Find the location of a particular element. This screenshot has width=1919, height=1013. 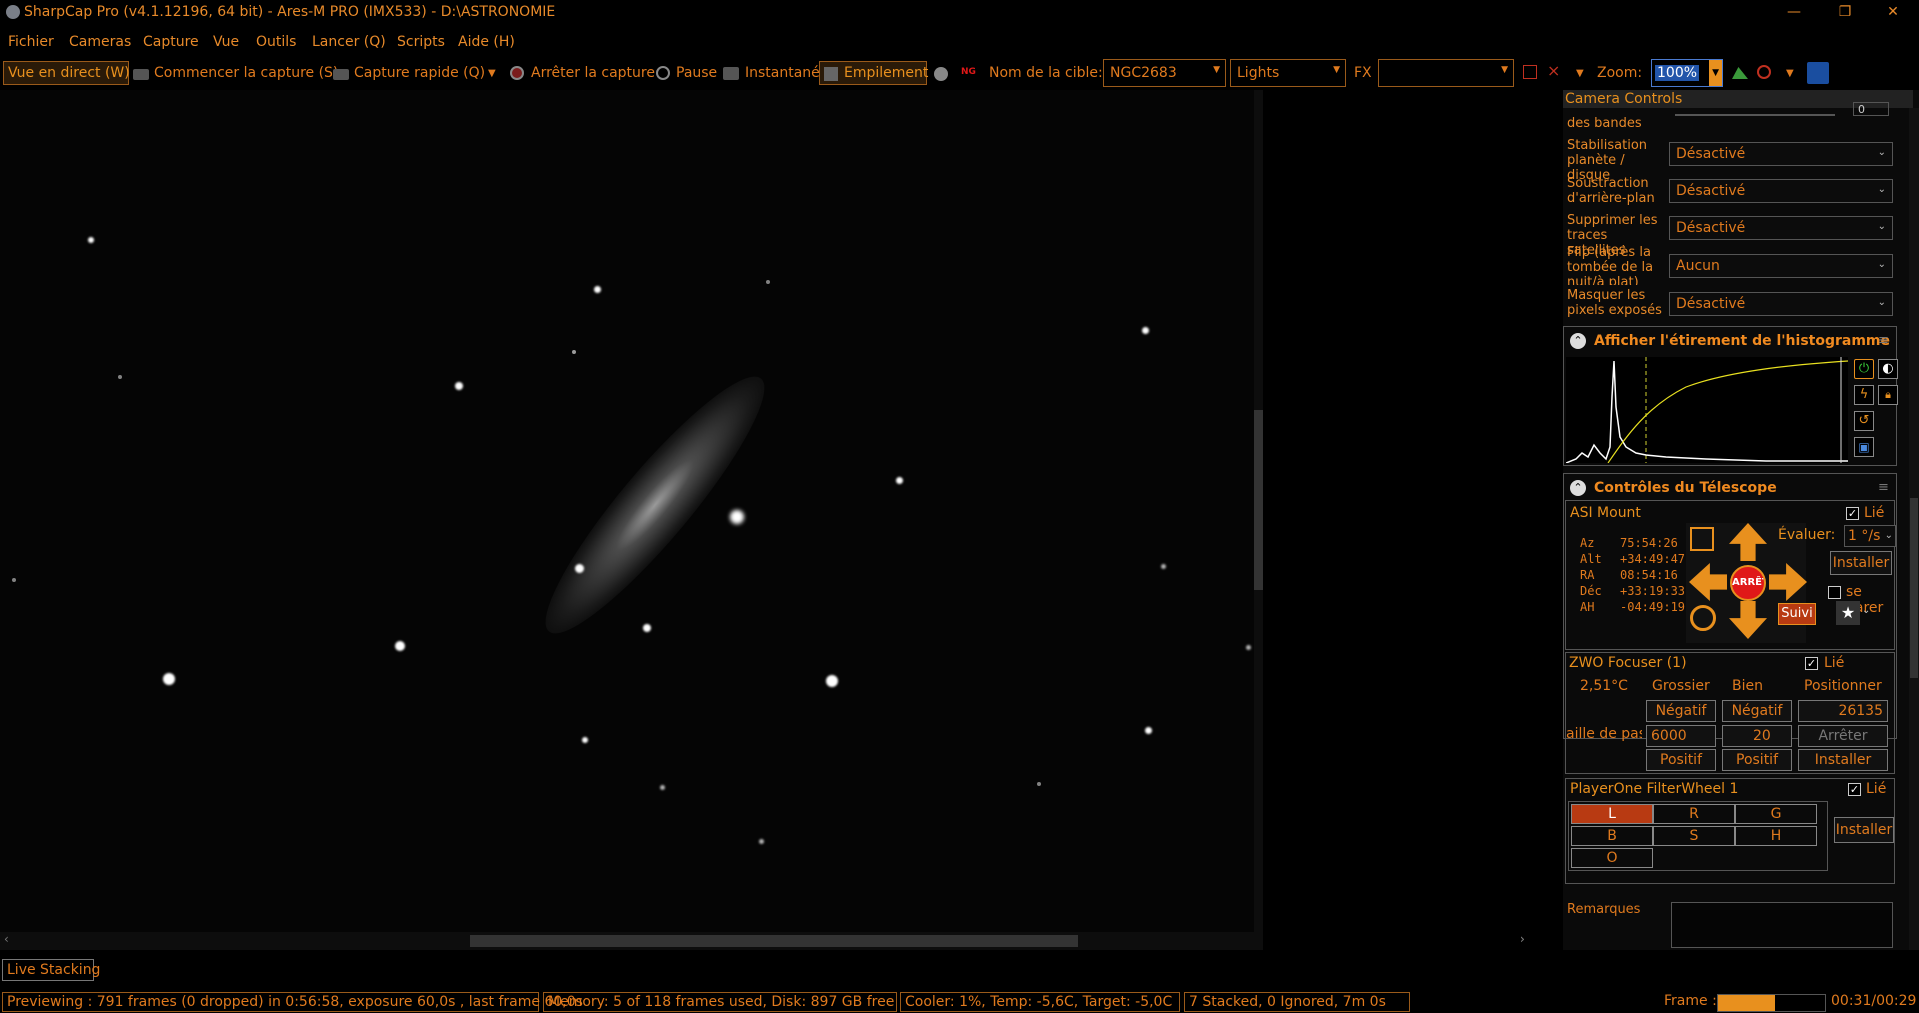

quick-capture-button: Capture rapide (Q) is located at coordinates (419, 73).